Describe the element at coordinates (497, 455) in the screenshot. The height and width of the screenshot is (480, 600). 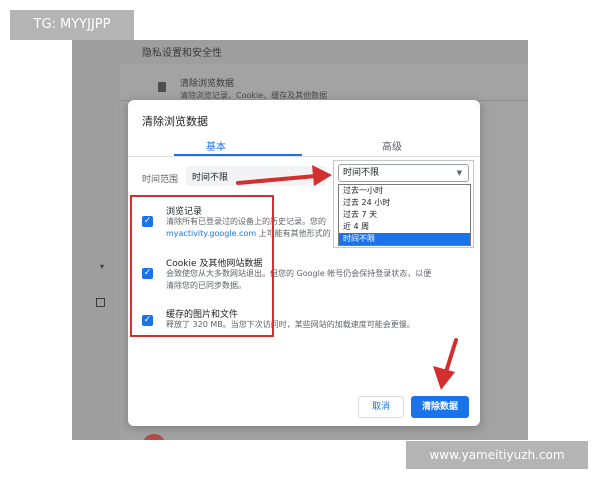
I see `watermark-bottom: www.yameitiyuzh.com` at that location.